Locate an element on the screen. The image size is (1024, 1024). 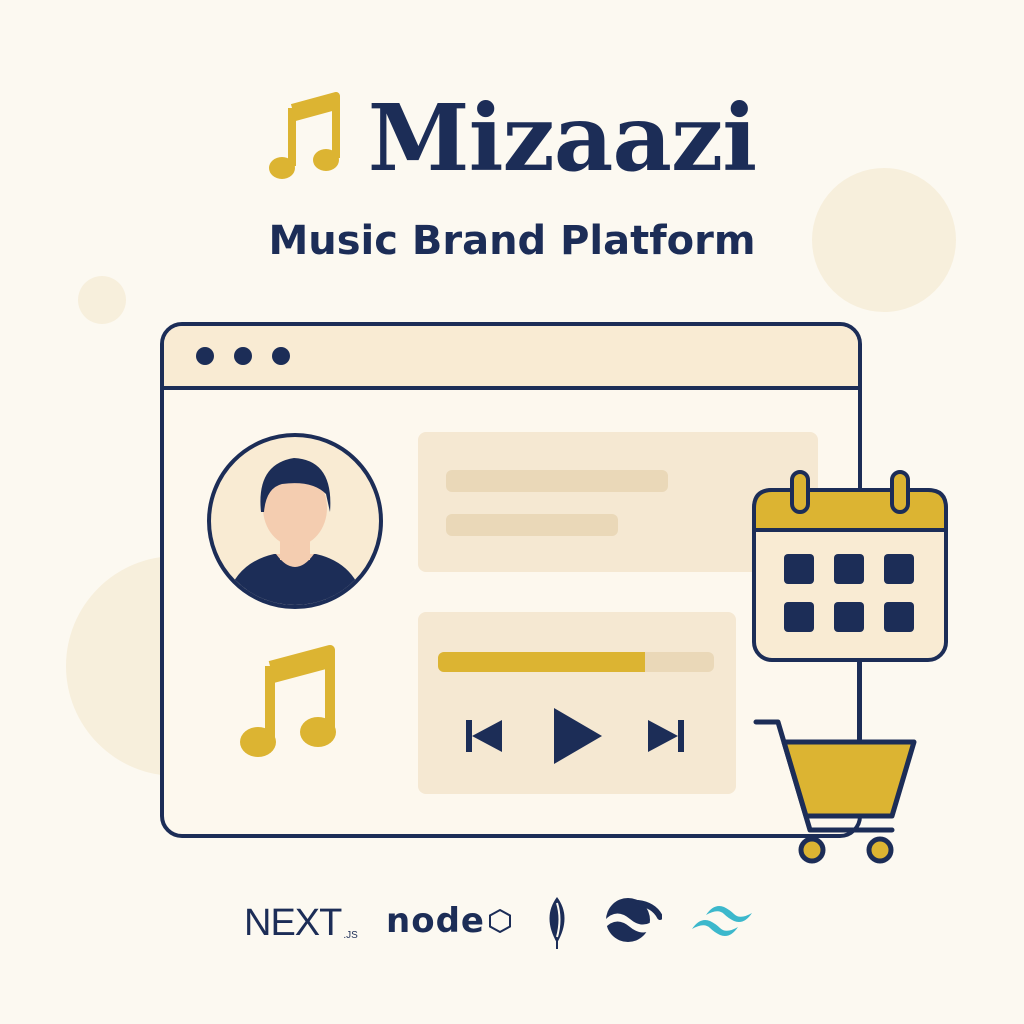
brand-title: Mizaazi is located at coordinates (562, 138).